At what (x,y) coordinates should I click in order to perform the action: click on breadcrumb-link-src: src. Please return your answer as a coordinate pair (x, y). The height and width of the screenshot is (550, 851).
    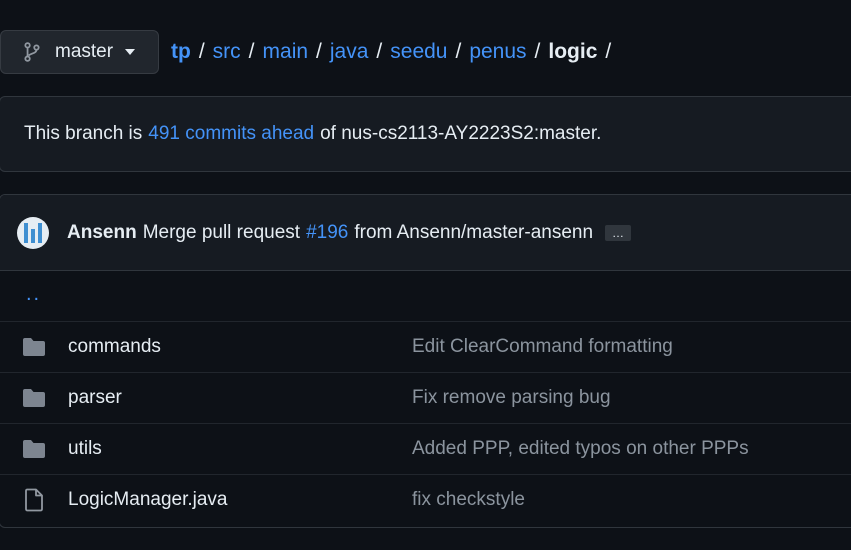
    Looking at the image, I should click on (227, 52).